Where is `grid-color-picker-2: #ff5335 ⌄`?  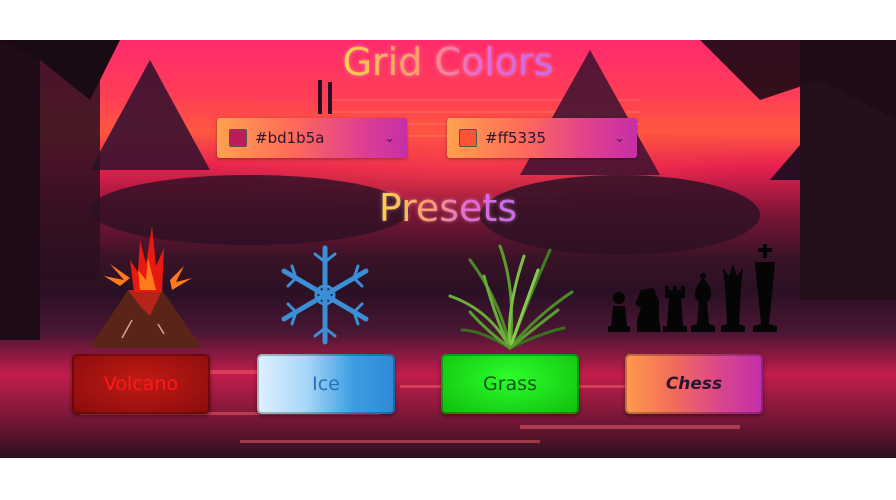
grid-color-picker-2: #ff5335 ⌄ is located at coordinates (542, 138).